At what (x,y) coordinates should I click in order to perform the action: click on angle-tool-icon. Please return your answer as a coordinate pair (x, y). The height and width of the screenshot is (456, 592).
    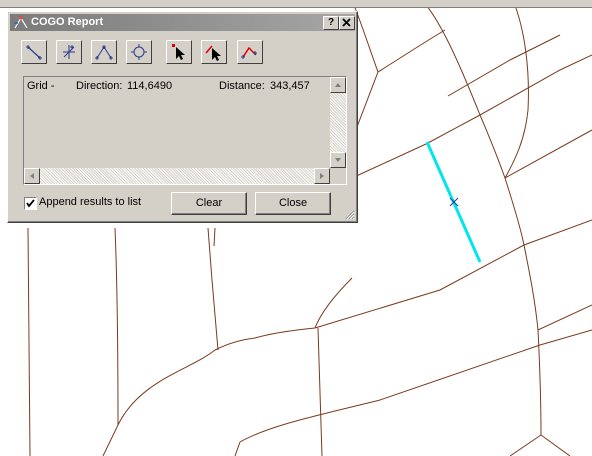
    Looking at the image, I should click on (104, 52).